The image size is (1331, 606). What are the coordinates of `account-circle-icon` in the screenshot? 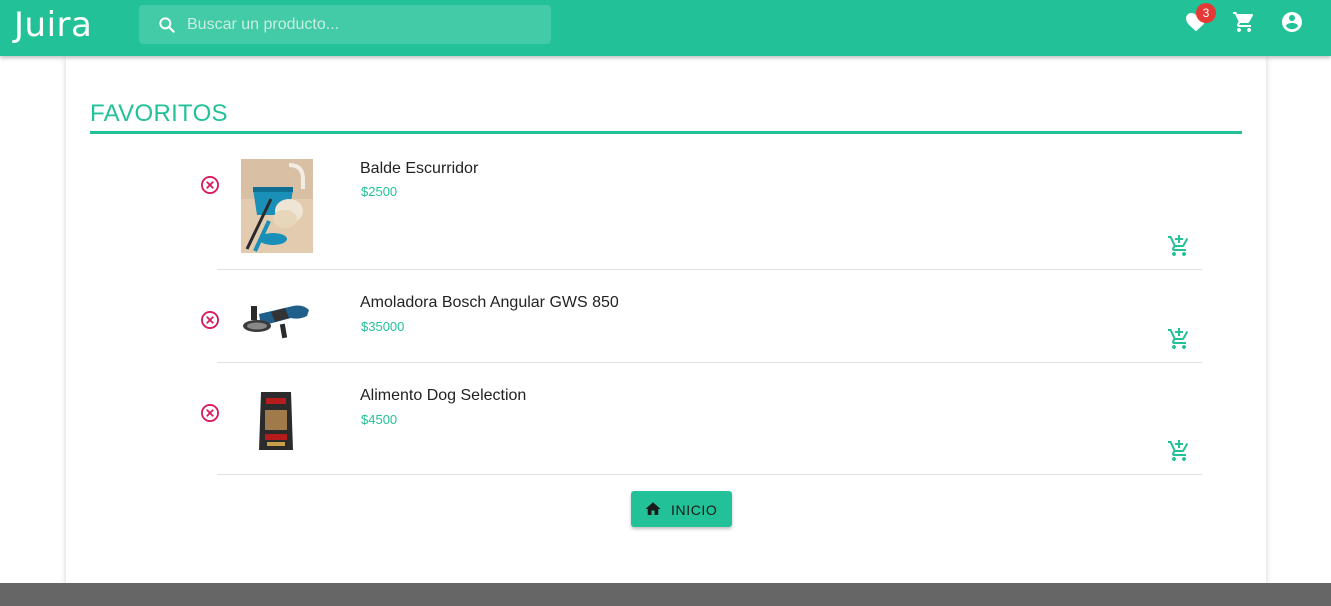 It's located at (1292, 22).